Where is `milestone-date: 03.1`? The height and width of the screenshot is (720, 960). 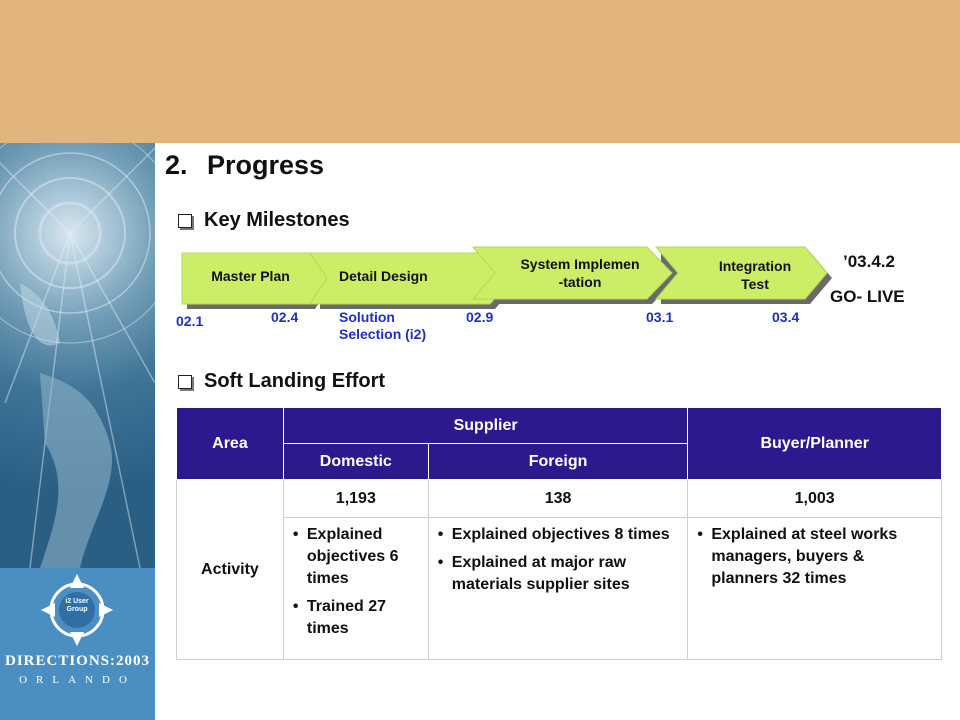
milestone-date: 03.1 is located at coordinates (660, 317).